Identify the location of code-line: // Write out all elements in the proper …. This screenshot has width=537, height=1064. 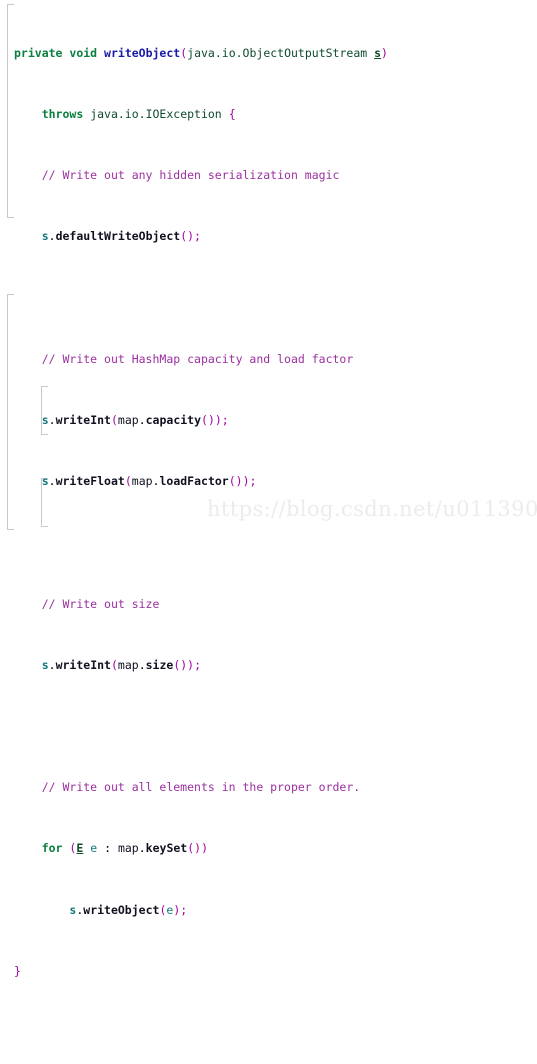
(268, 787).